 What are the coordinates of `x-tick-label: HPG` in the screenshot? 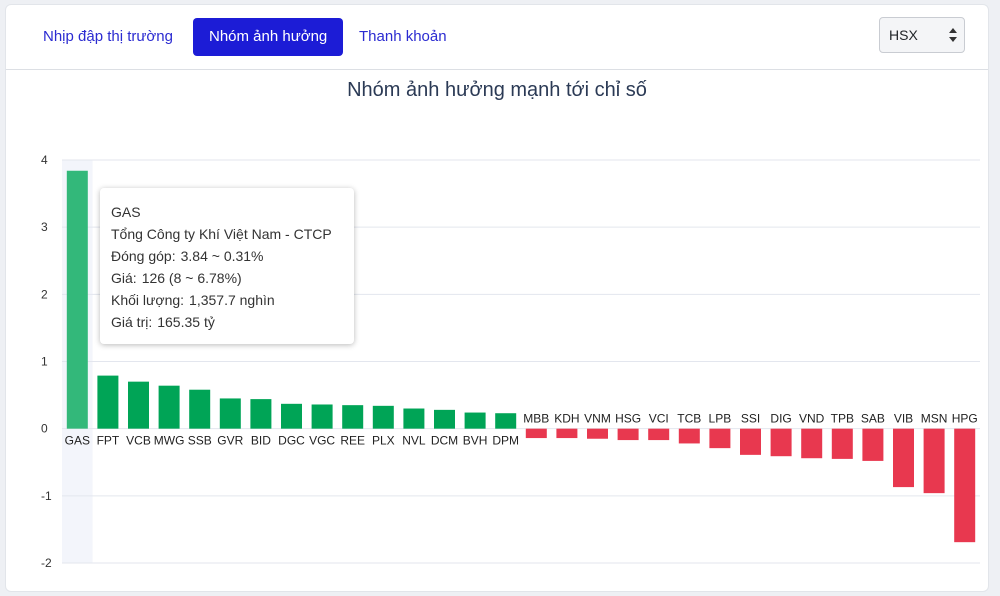 It's located at (965, 419).